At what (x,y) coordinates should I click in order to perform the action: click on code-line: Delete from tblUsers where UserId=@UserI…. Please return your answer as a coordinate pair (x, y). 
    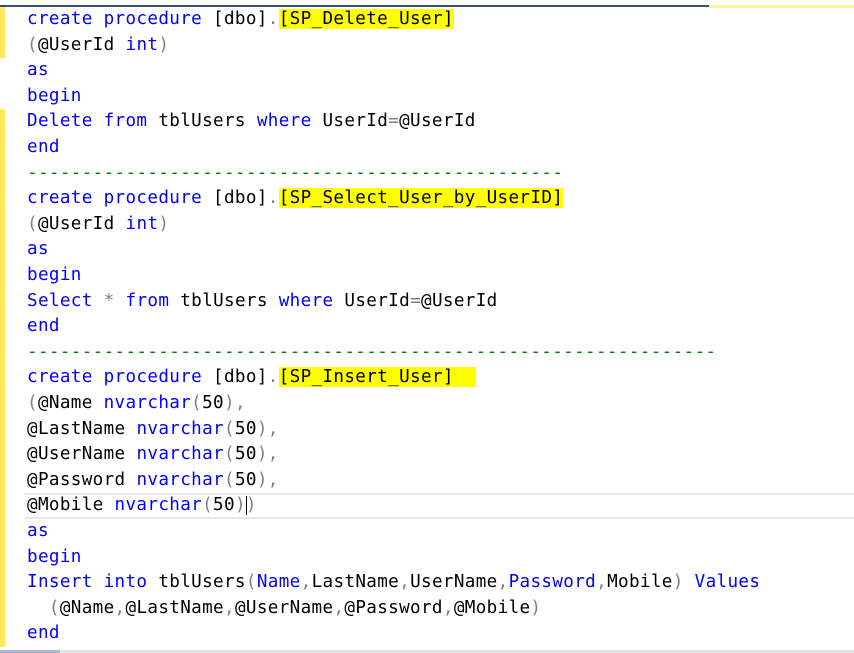
    Looking at the image, I should click on (251, 122).